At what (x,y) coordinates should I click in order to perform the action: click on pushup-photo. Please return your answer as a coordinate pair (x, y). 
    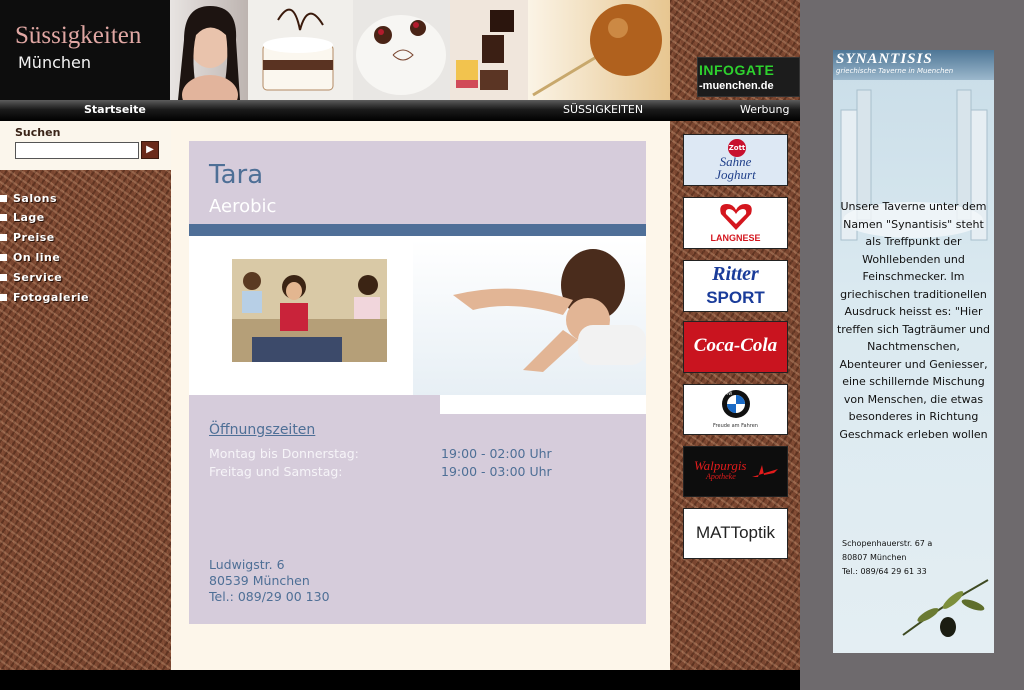
    Looking at the image, I should click on (529, 317).